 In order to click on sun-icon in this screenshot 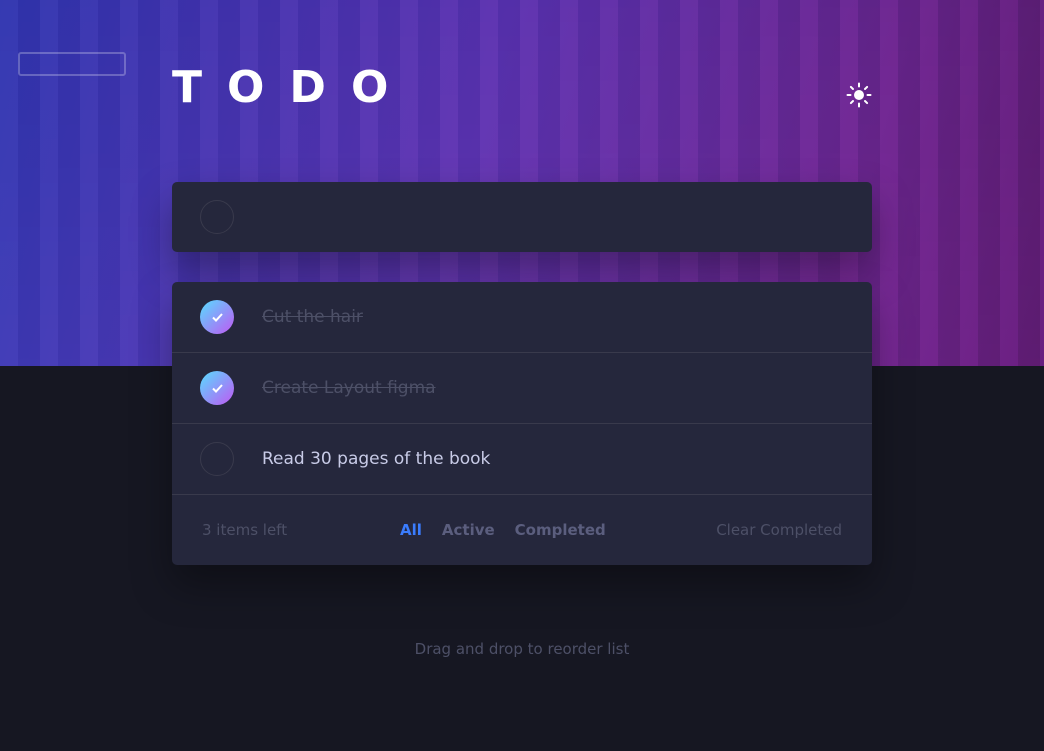, I will do `click(859, 95)`.